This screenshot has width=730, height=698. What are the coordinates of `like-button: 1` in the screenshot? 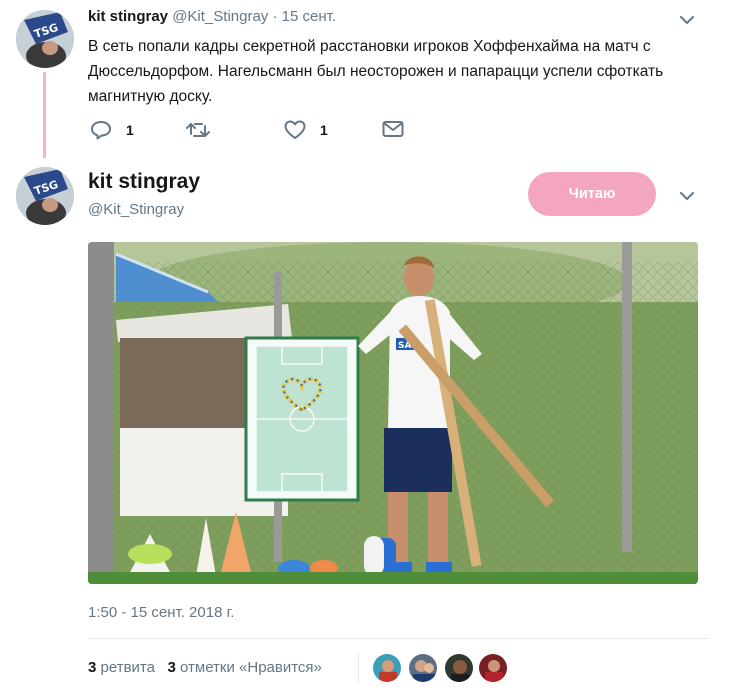 It's located at (306, 130).